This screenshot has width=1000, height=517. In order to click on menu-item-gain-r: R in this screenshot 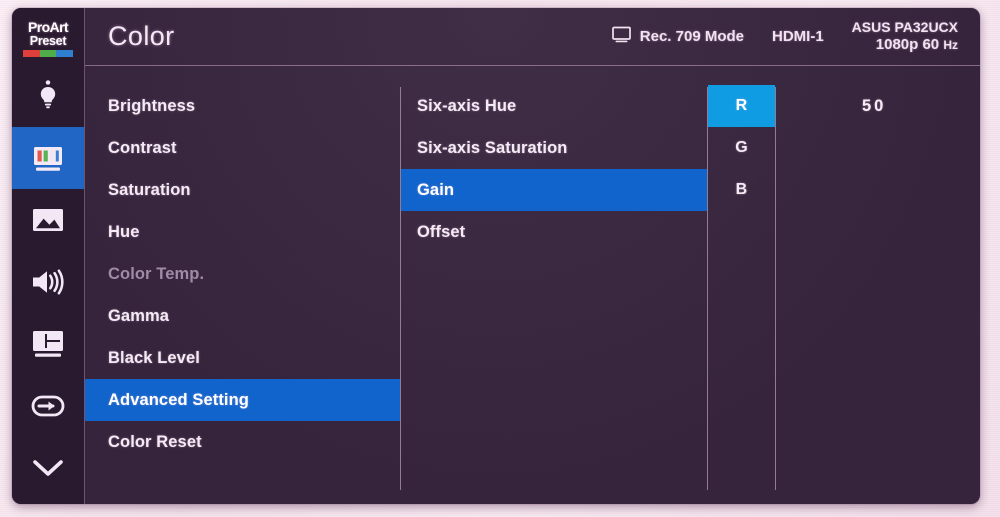, I will do `click(741, 106)`.